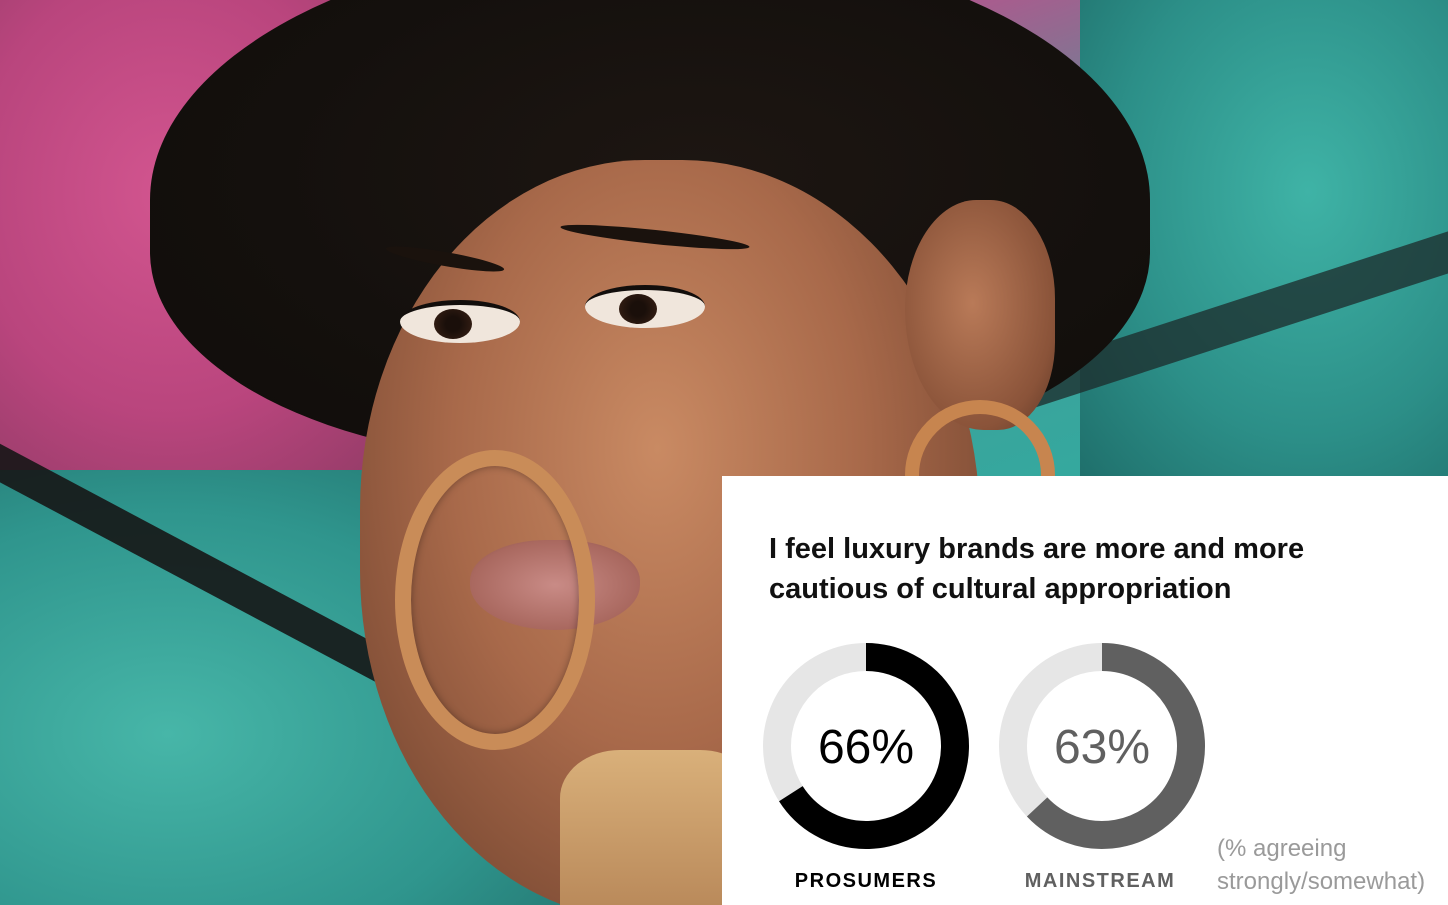  I want to click on eye-right, so click(645, 306).